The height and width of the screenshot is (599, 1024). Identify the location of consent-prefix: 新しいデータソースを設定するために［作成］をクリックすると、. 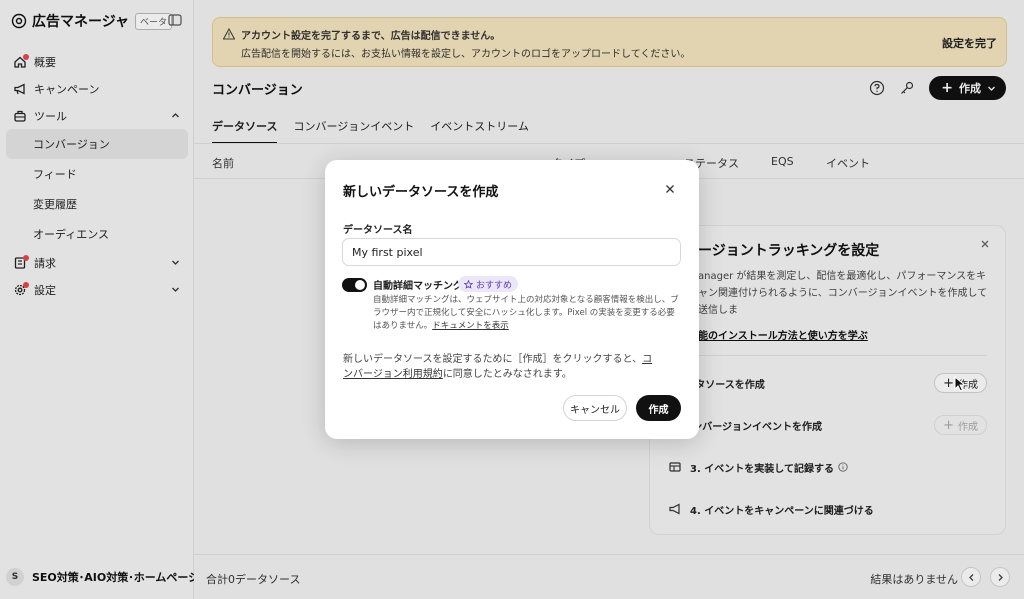
(493, 359).